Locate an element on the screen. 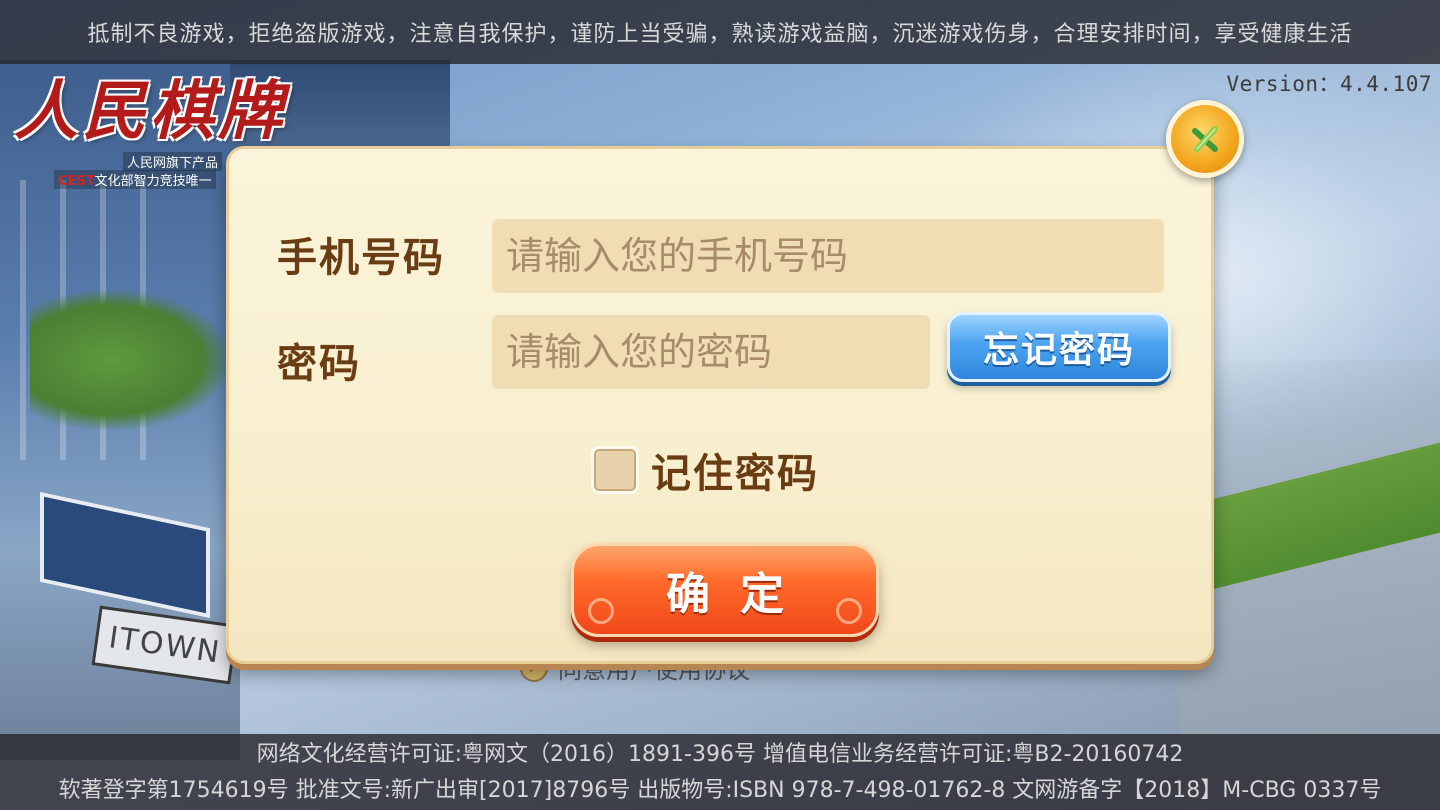  logo-tagline: CEST文化部智力竞技唯一 is located at coordinates (135, 179).